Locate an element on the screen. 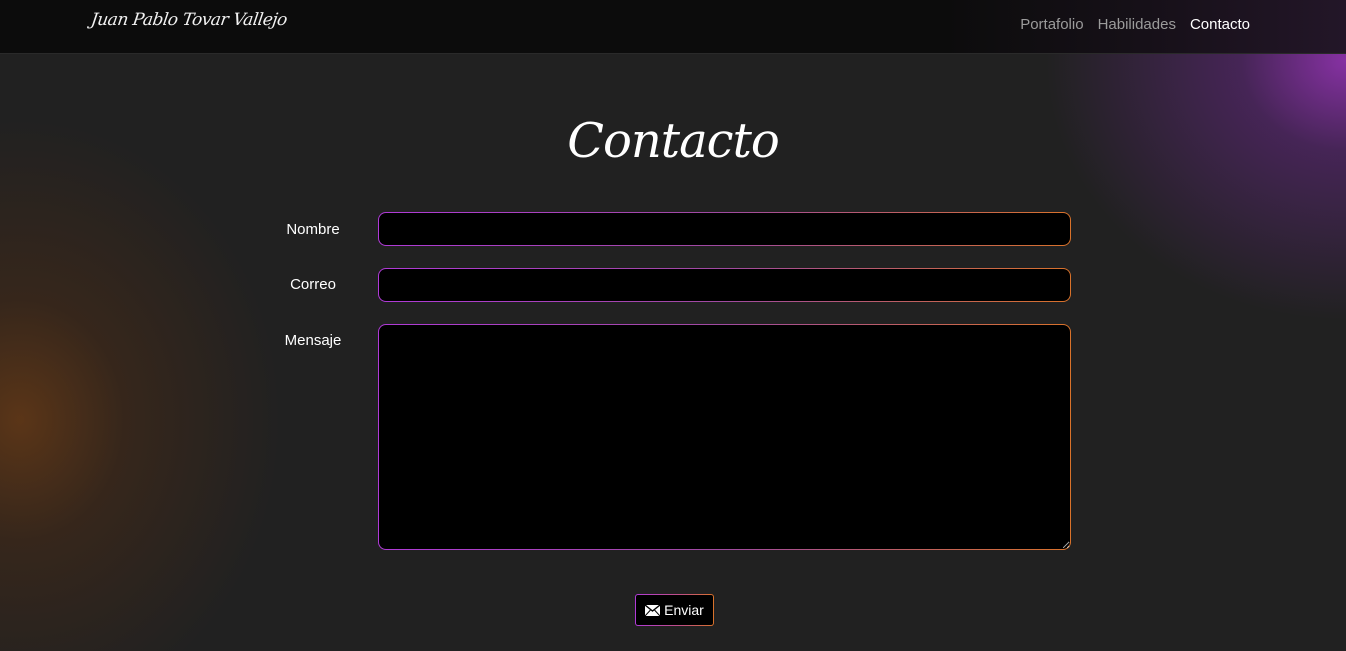  email-field-wrapper is located at coordinates (724, 285).